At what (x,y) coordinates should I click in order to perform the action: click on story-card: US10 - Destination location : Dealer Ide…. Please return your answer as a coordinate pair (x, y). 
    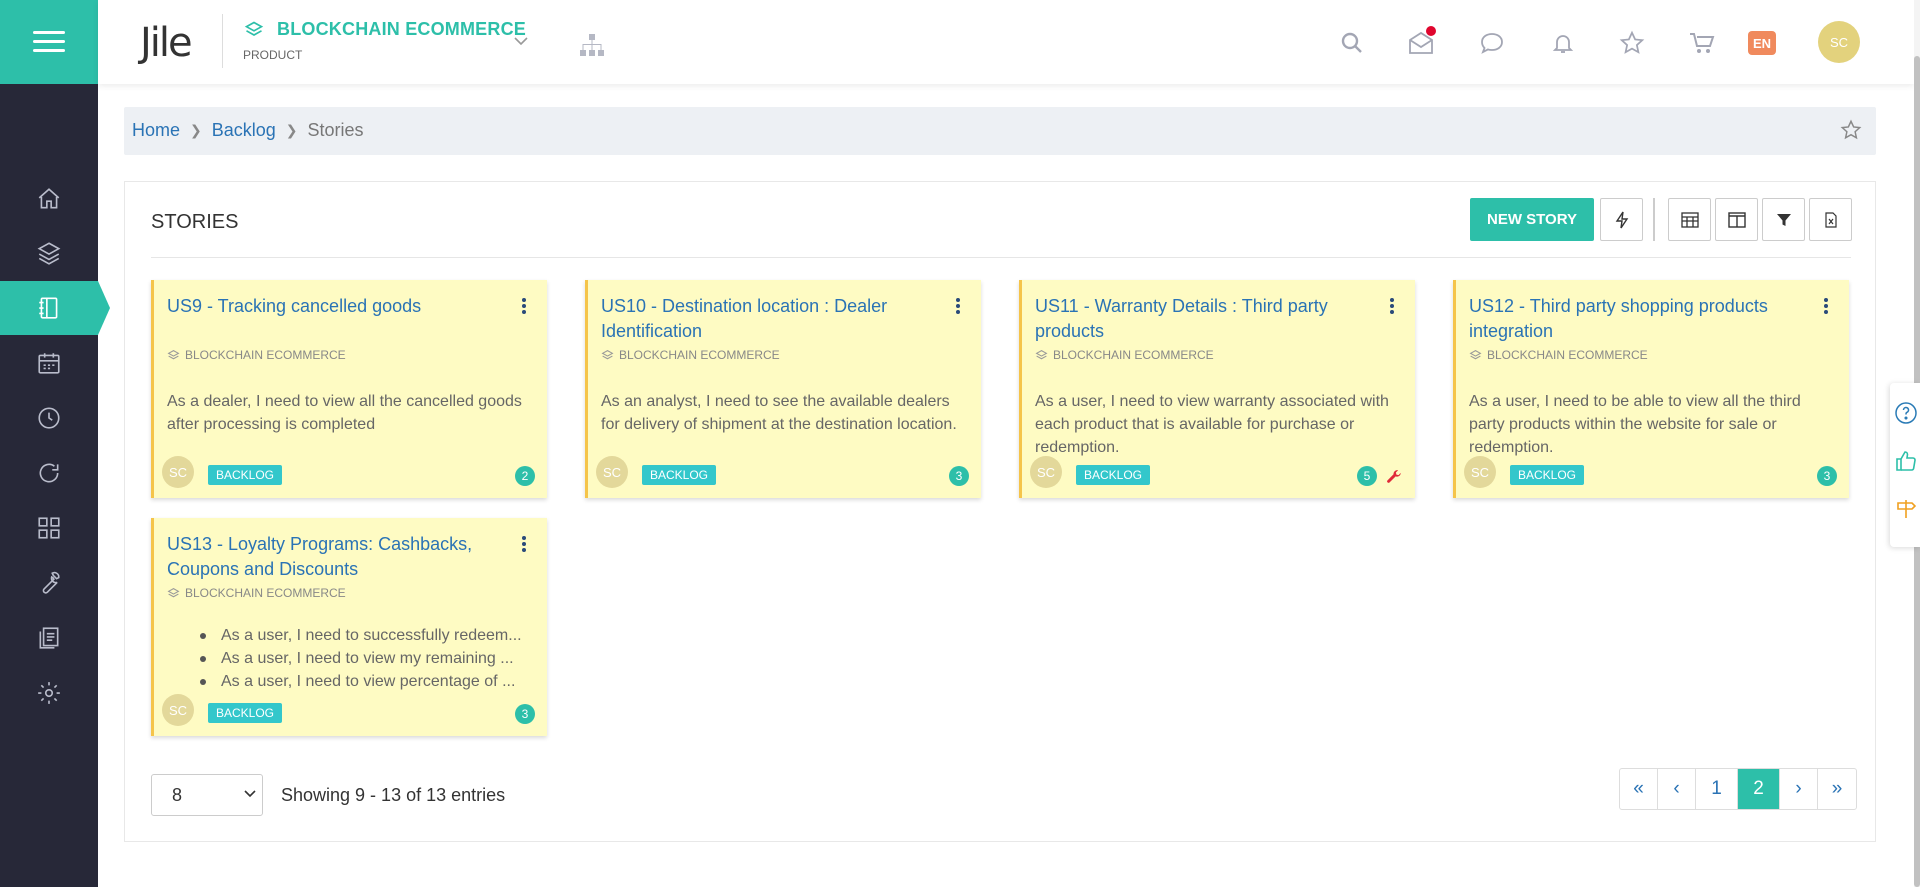
    Looking at the image, I should click on (783, 389).